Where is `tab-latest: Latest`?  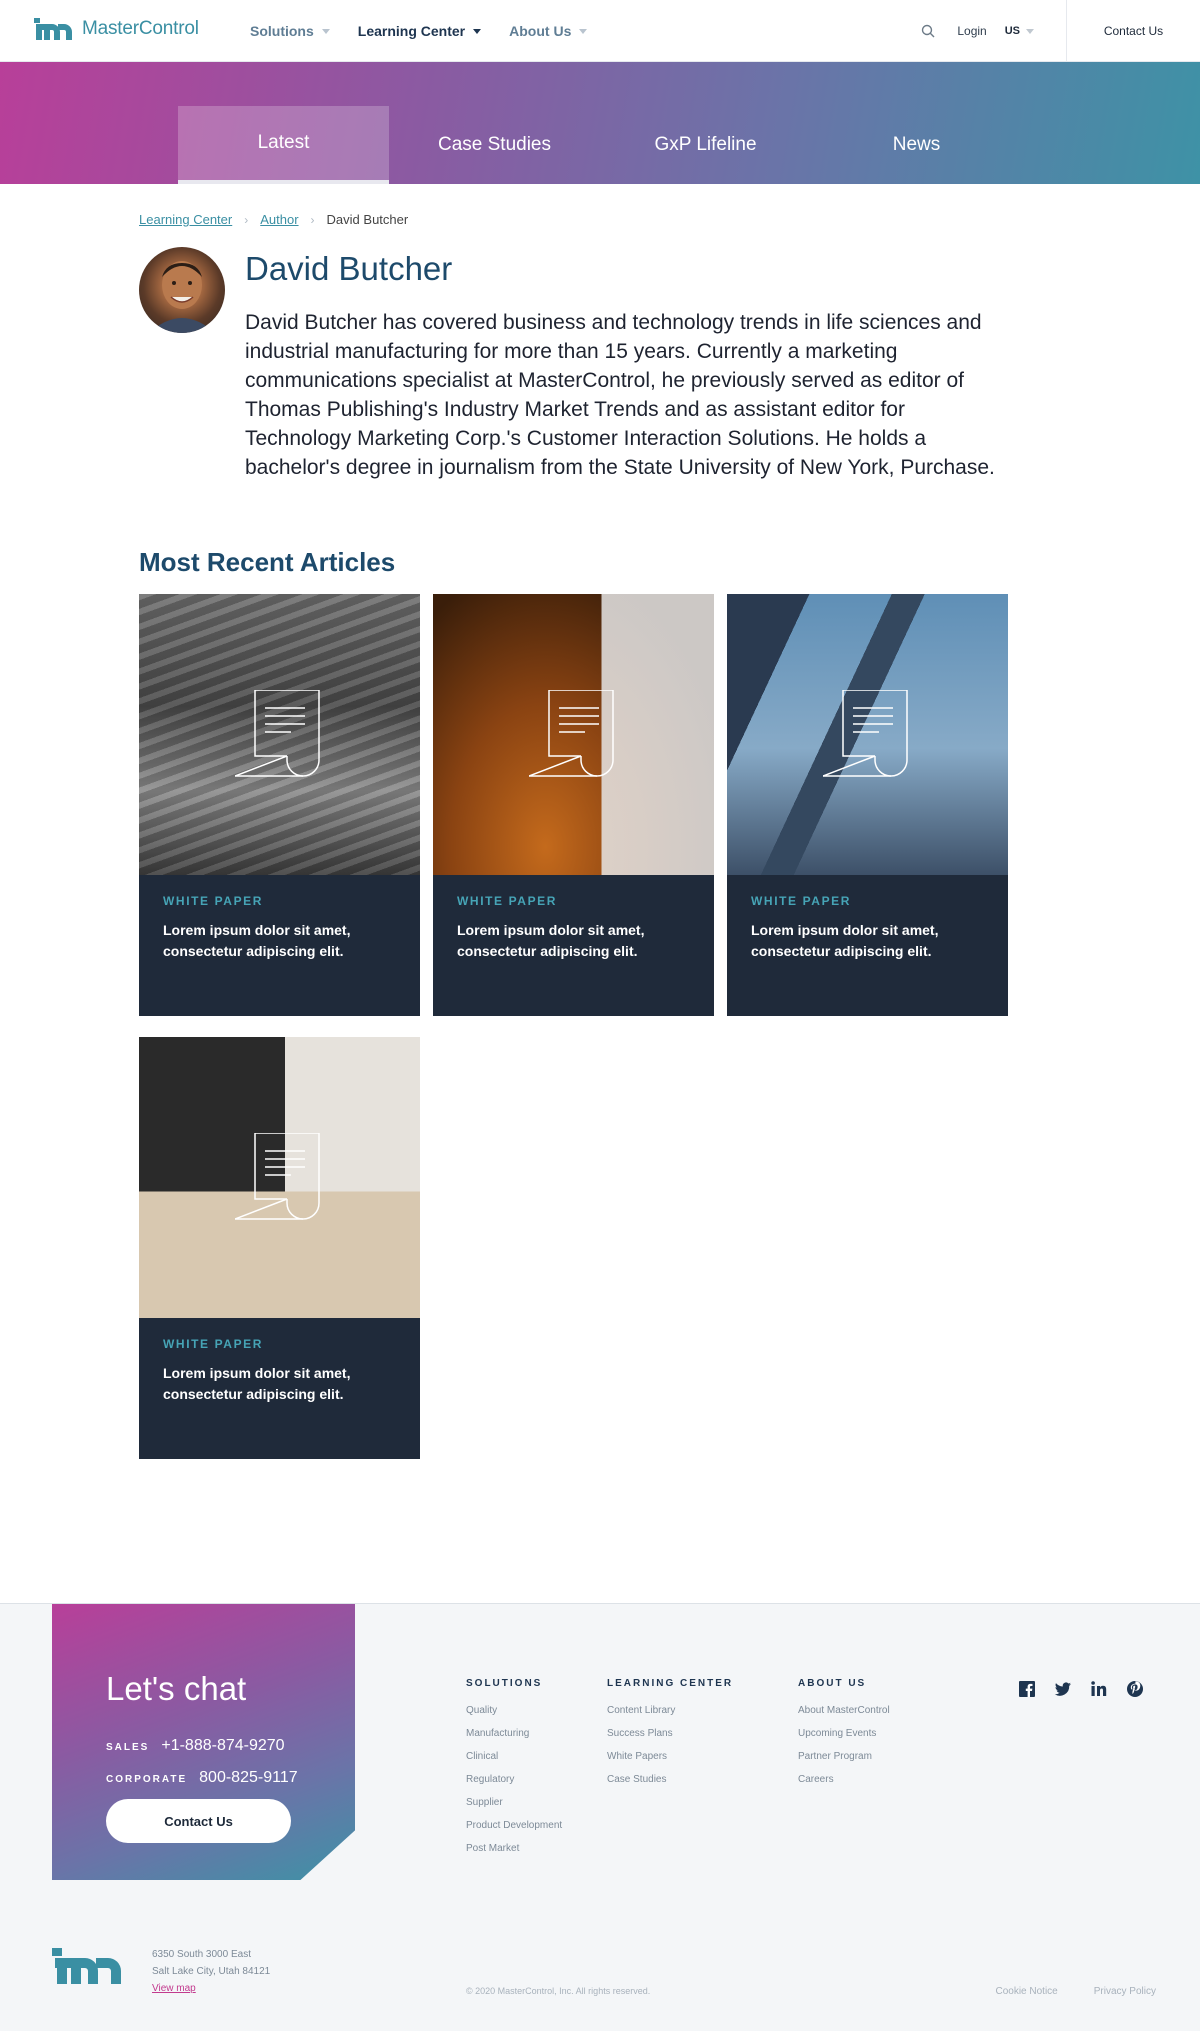 tab-latest: Latest is located at coordinates (283, 145).